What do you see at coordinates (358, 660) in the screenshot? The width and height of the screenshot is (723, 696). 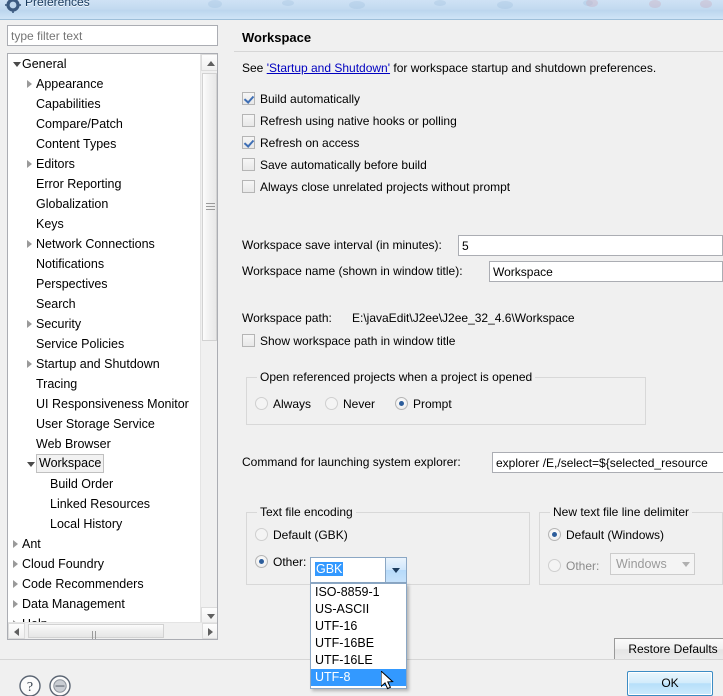 I see `dropdown-option-utf-16le: UTF-16LE` at bounding box center [358, 660].